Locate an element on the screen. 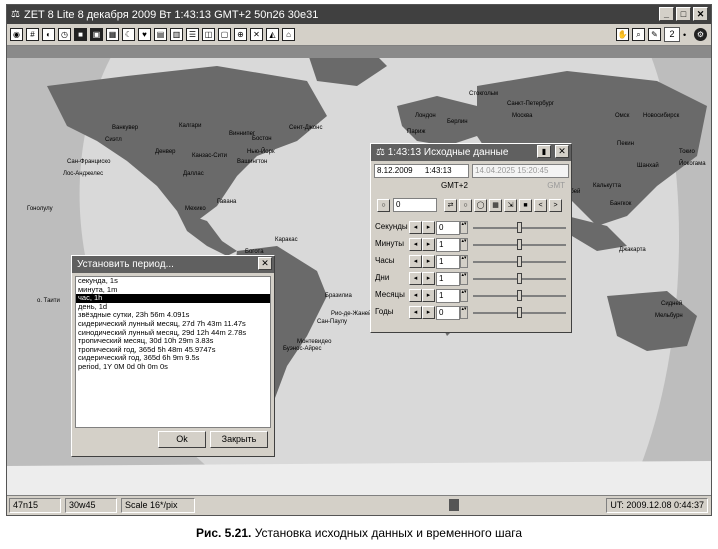 The width and height of the screenshot is (718, 549). settings-icon: ⚙ is located at coordinates (700, 34).